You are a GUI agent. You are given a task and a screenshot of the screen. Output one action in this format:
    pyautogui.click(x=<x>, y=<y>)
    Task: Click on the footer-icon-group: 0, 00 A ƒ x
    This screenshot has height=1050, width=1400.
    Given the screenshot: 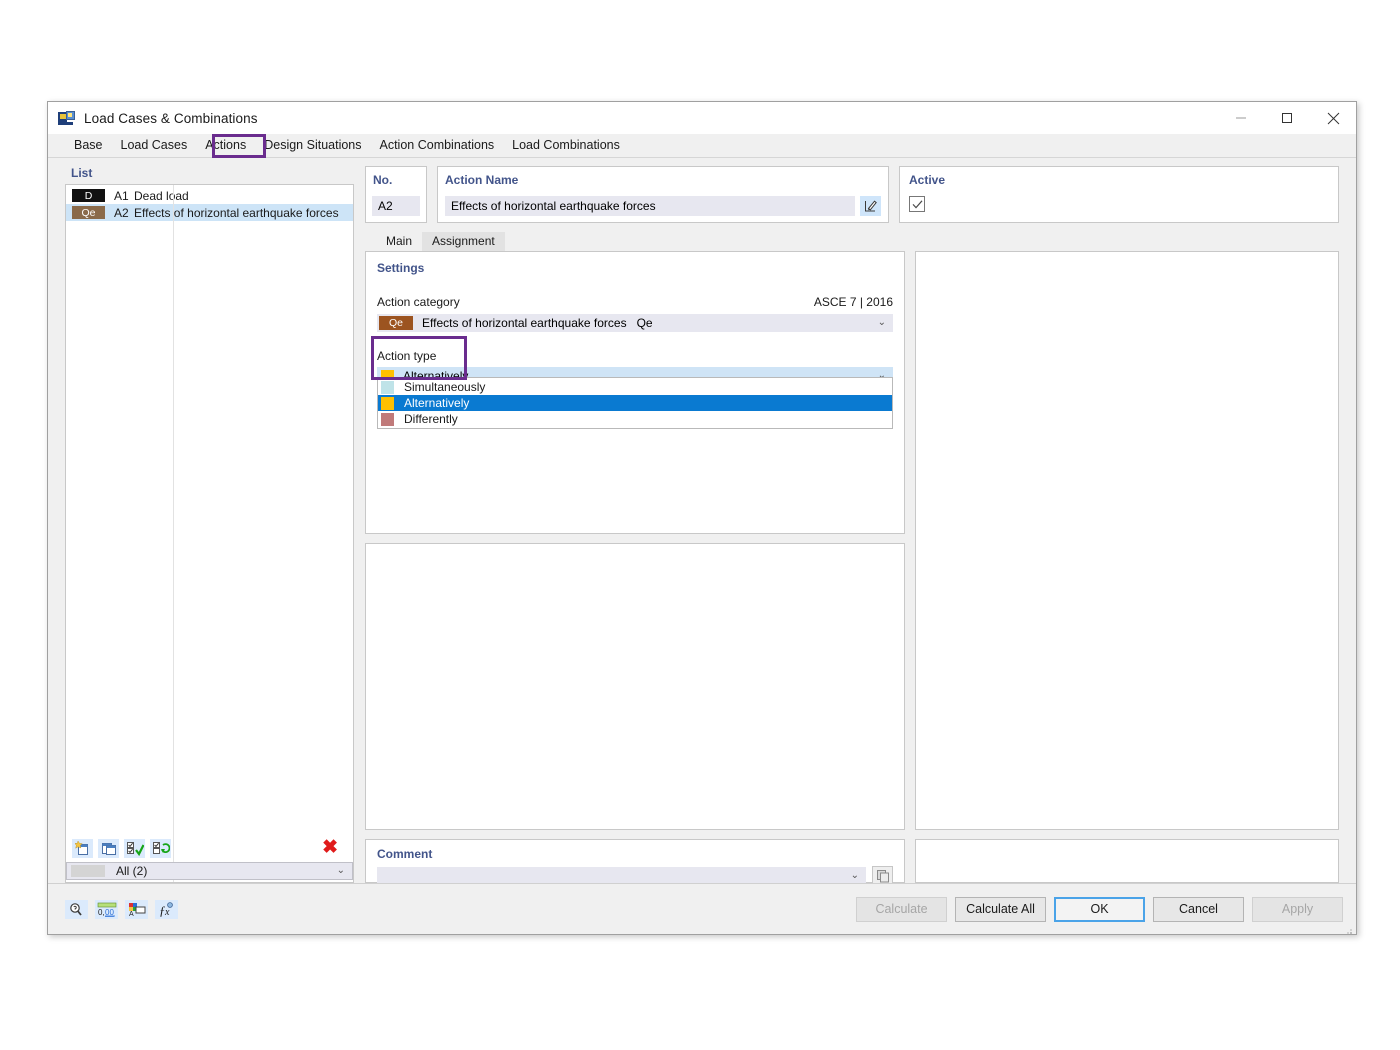 What is the action you would take?
    pyautogui.click(x=121, y=909)
    